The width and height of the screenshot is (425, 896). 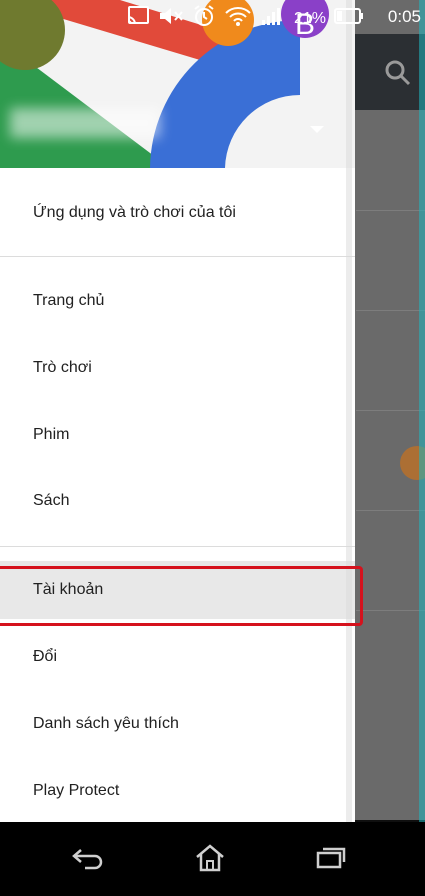 I want to click on screen-edge, so click(x=422, y=448).